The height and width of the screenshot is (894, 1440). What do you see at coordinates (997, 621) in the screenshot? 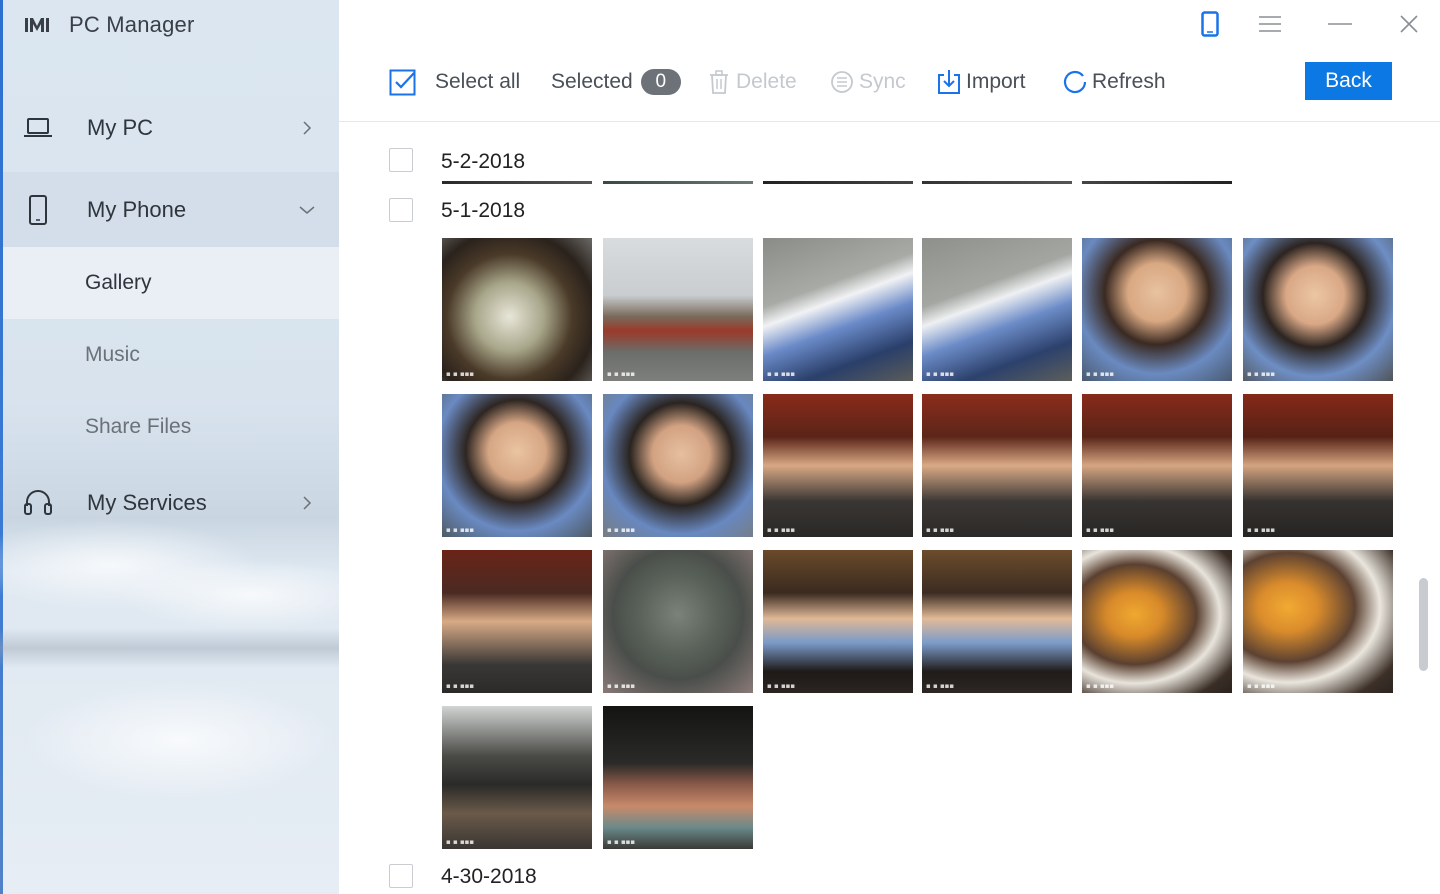
I see `photo-thumbnail-boy-table-2: ▪ ▪ ▪▪▪` at bounding box center [997, 621].